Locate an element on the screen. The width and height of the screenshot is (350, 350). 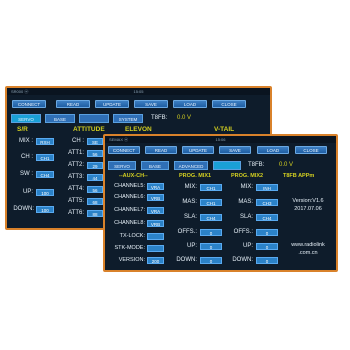
stk-mode-label: STK-MODE: is located at coordinates (129, 248).